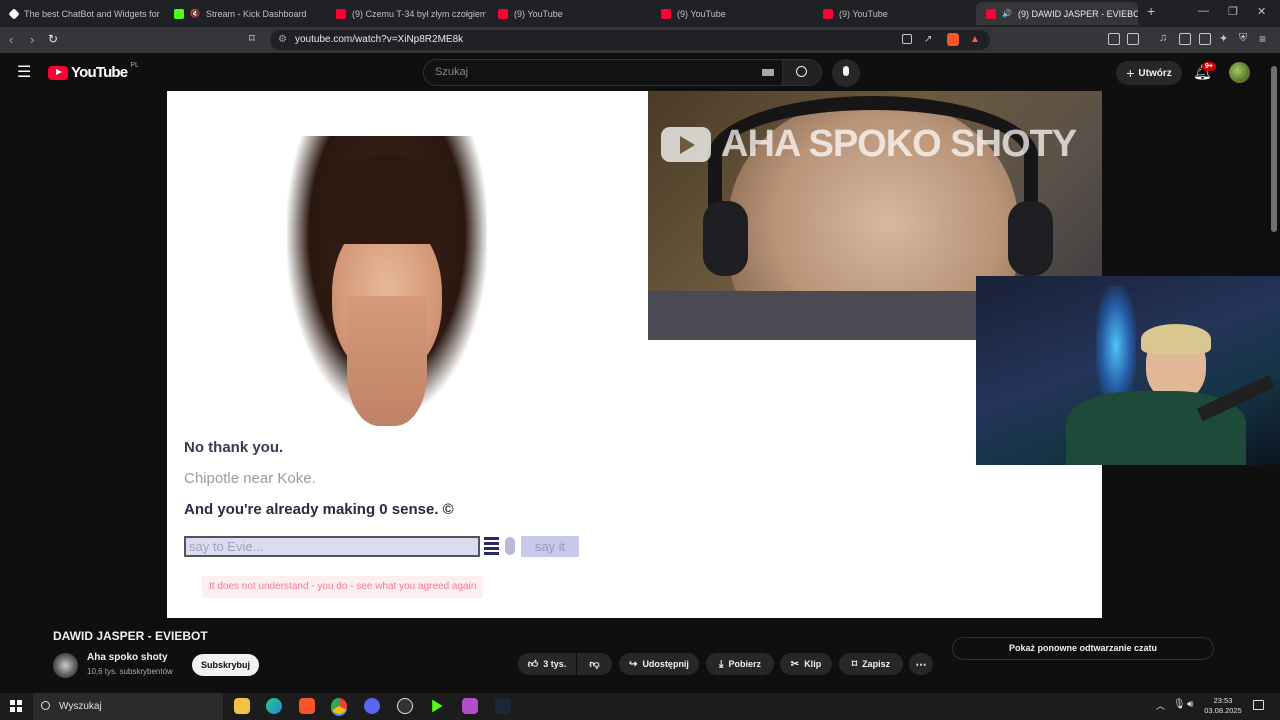 This screenshot has width=1280, height=720. What do you see at coordinates (437, 706) in the screenshot?
I see `kick-icon` at bounding box center [437, 706].